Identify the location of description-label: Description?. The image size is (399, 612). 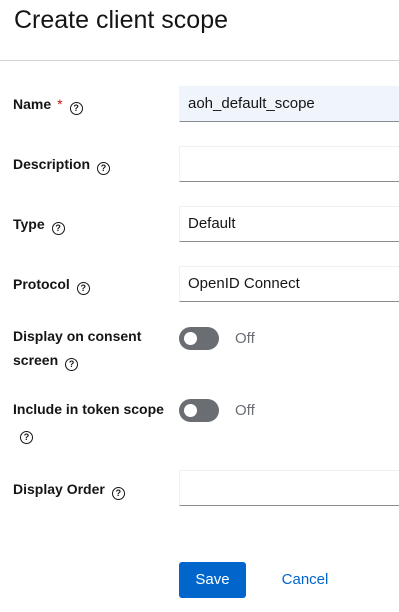
(62, 164).